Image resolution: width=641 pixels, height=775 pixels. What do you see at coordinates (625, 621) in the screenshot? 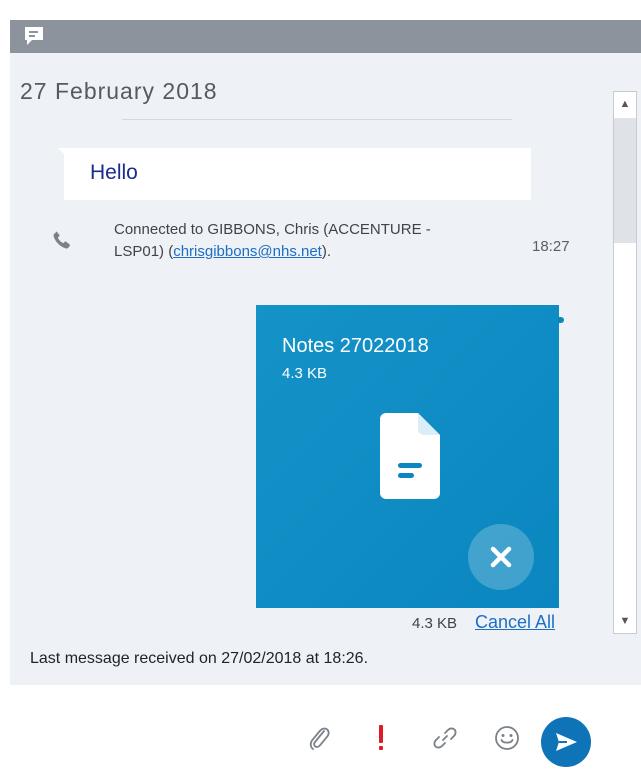
I see `scroll-down-button: ▼` at bounding box center [625, 621].